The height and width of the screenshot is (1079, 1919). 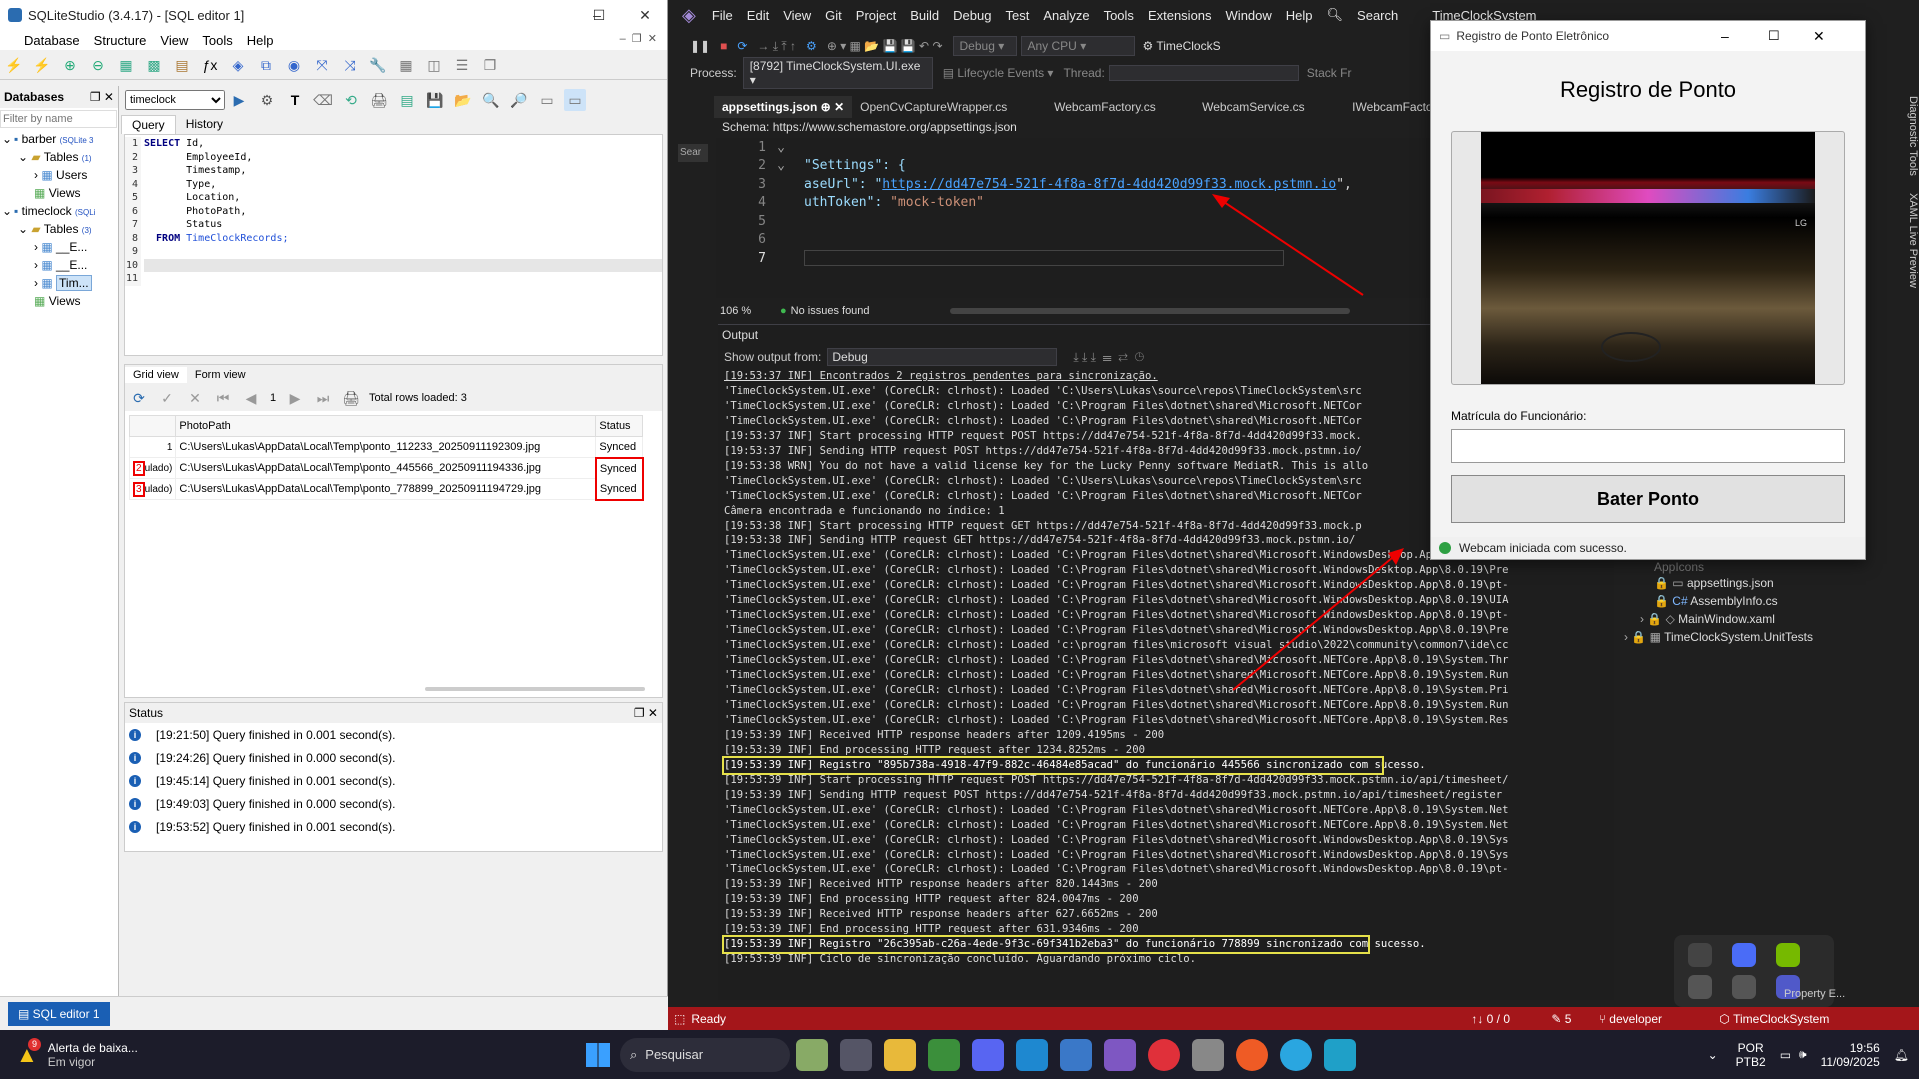 What do you see at coordinates (1803, 1054) in the screenshot?
I see `volume-icon: 🕪` at bounding box center [1803, 1054].